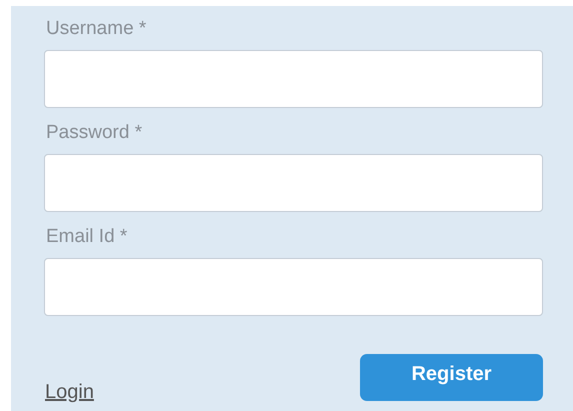 This screenshot has width=573, height=411. Describe the element at coordinates (69, 392) in the screenshot. I see `login-link: Login` at that location.